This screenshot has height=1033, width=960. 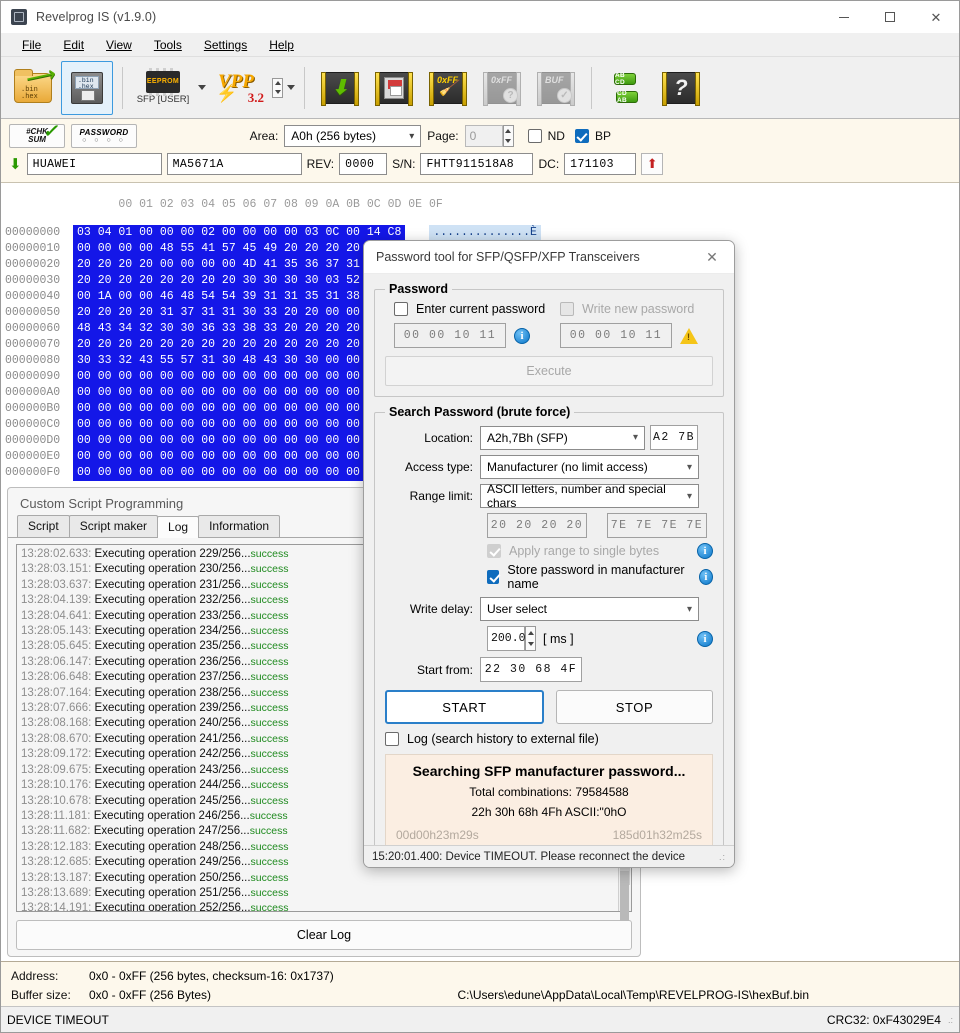 What do you see at coordinates (394, 88) in the screenshot?
I see `write-device-button` at bounding box center [394, 88].